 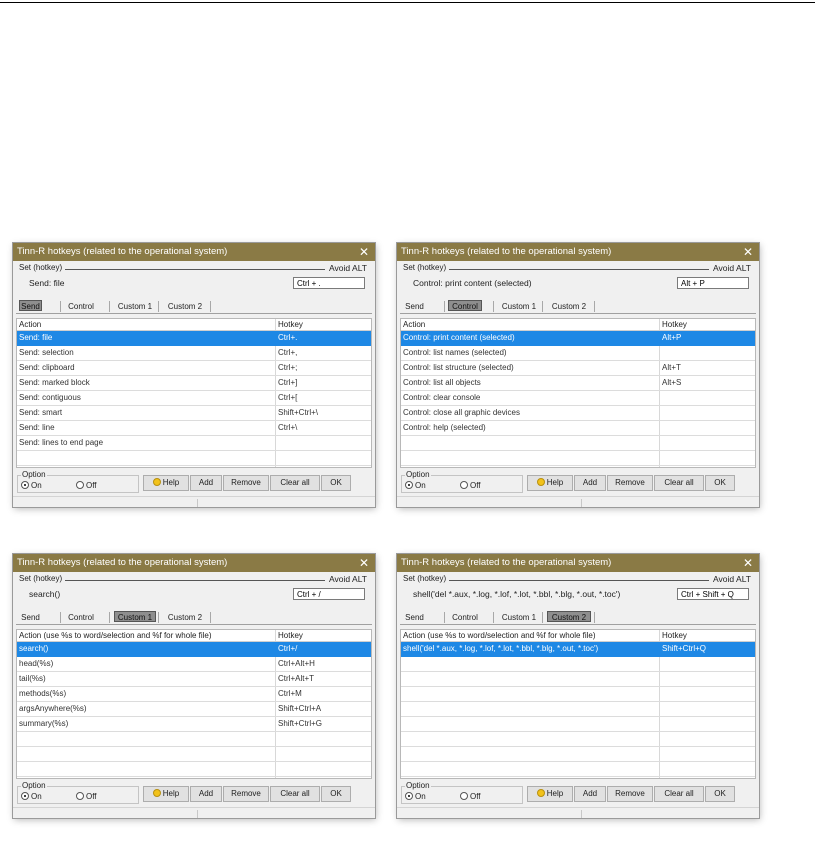 What do you see at coordinates (290, 635) in the screenshot?
I see `column-header-hotkey: Hotkey` at bounding box center [290, 635].